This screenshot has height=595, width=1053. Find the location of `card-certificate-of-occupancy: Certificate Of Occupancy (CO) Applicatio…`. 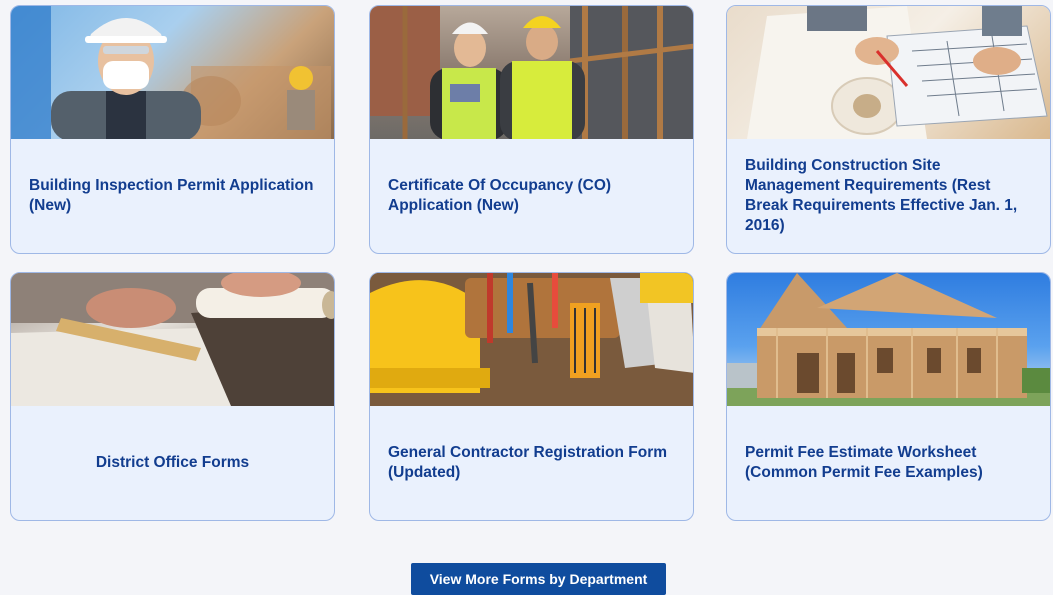

card-certificate-of-occupancy: Certificate Of Occupancy (CO) Applicatio… is located at coordinates (531, 129).